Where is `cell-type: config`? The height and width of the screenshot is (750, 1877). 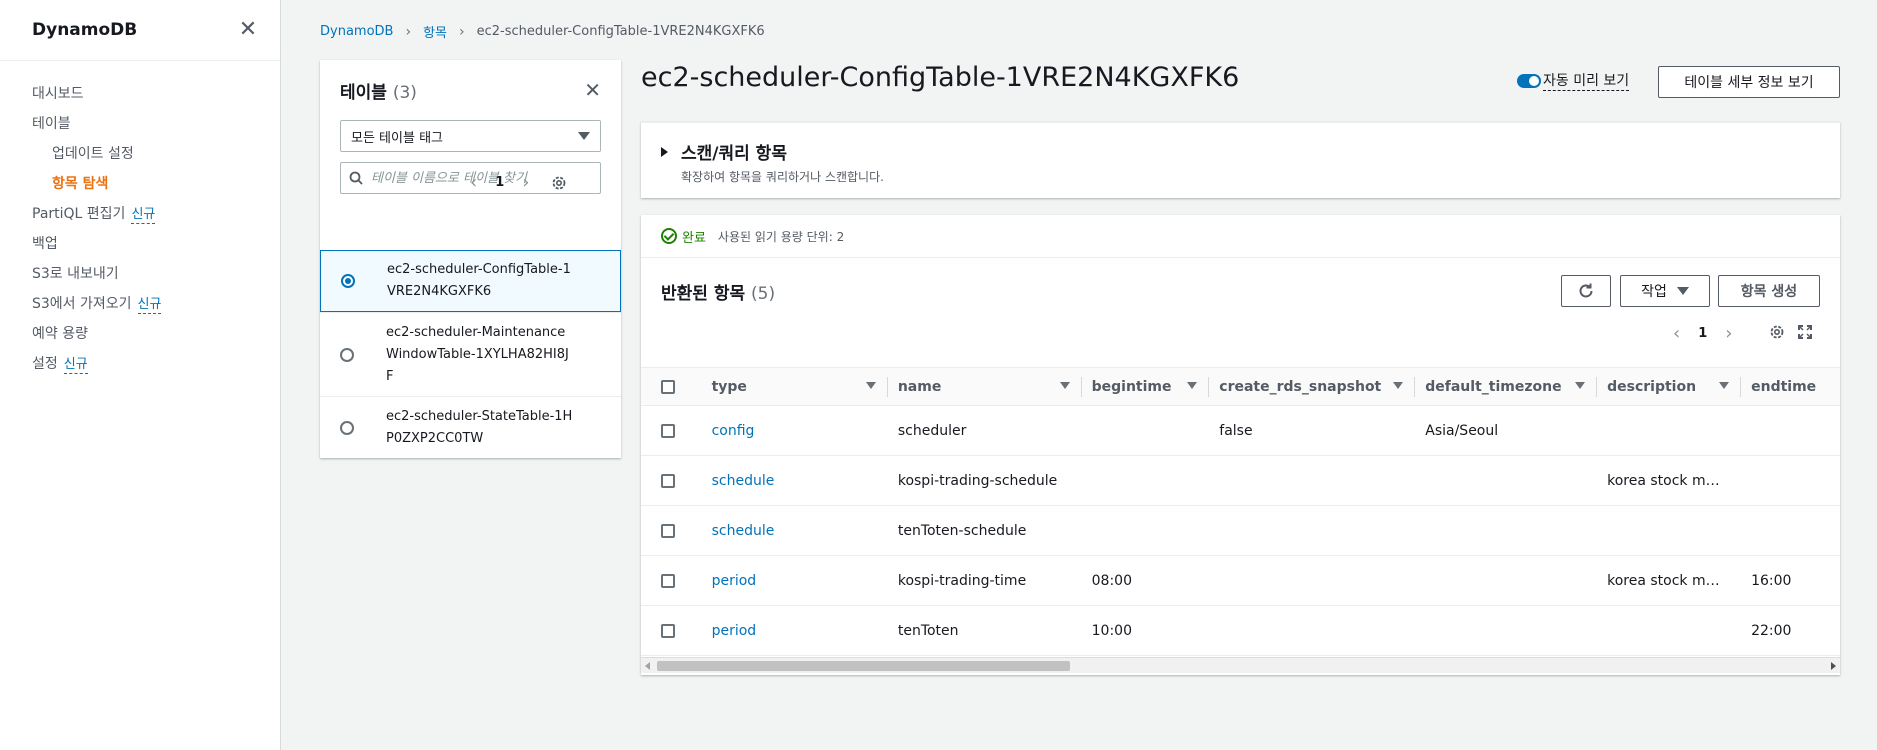
cell-type: config is located at coordinates (794, 430).